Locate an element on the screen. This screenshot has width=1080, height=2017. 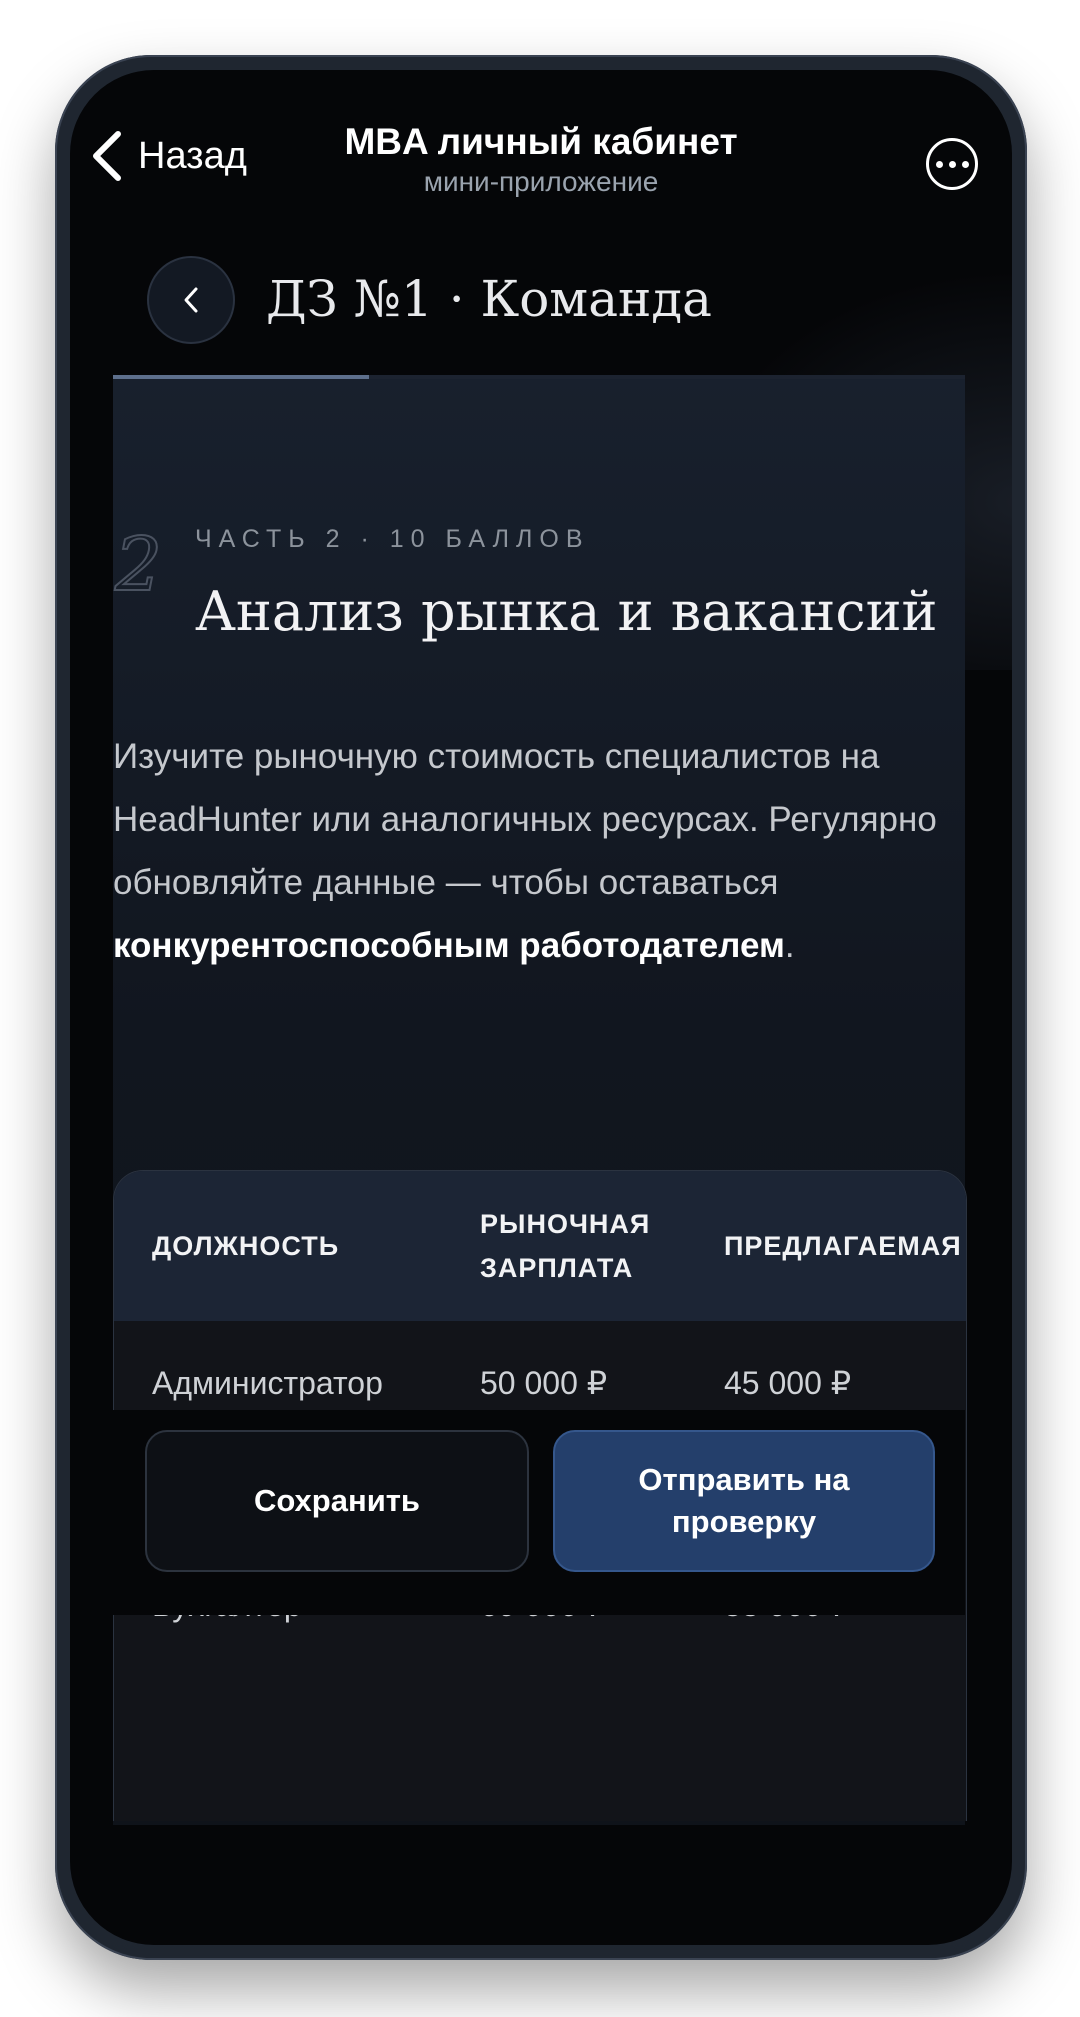
header-market-salary: РЫНОЧНАЯ ЗАРПЛАТА is located at coordinates (565, 1246).